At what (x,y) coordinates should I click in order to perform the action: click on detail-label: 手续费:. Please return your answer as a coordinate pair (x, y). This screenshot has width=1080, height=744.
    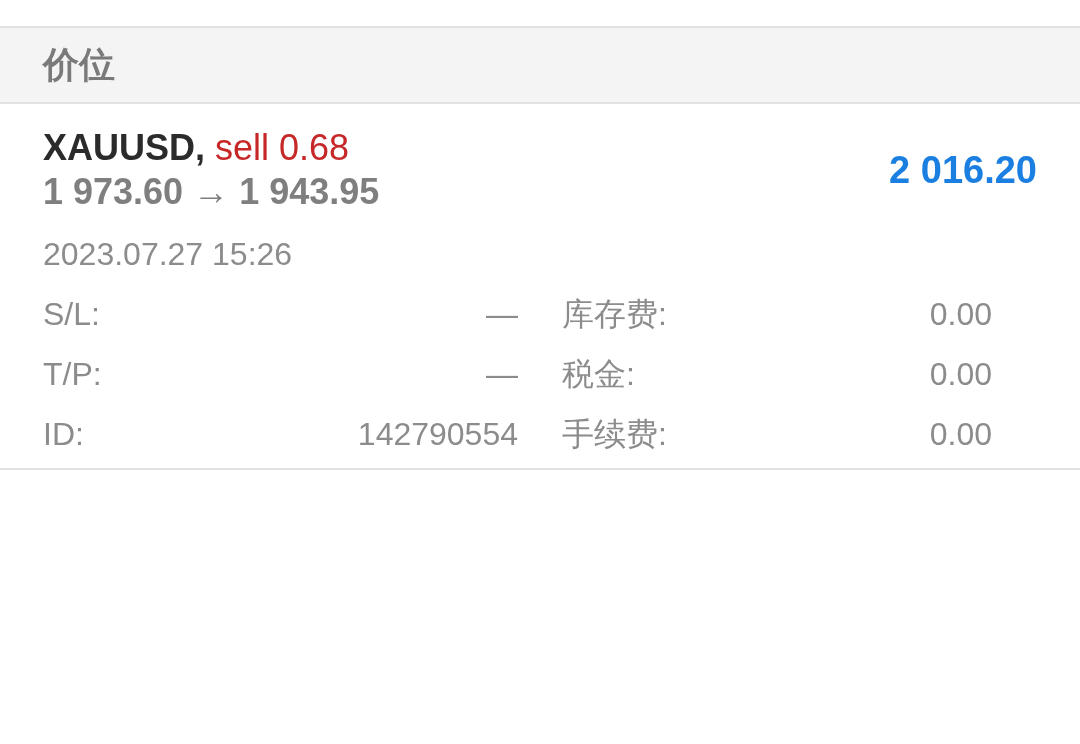
    Looking at the image, I should click on (614, 434).